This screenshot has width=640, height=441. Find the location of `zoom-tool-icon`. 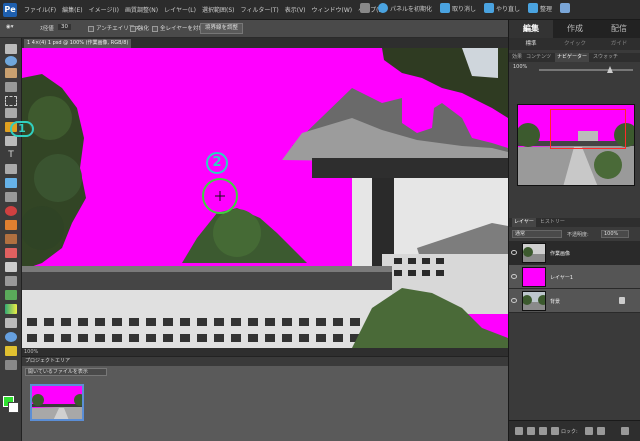

zoom-tool-icon is located at coordinates (11, 61).